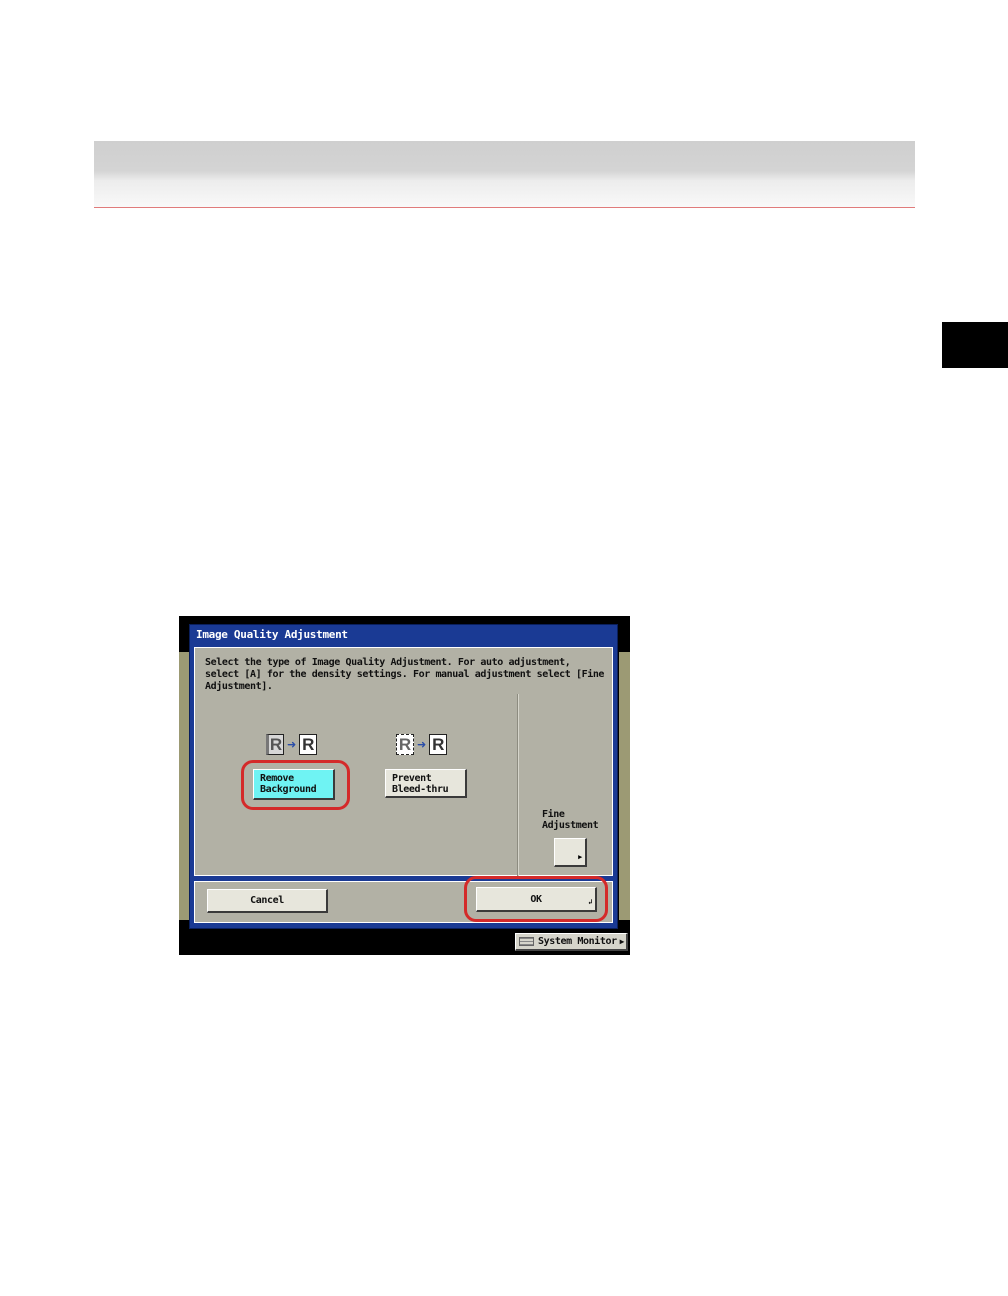 The image size is (1008, 1296). I want to click on screen-background-left, so click(184, 786).